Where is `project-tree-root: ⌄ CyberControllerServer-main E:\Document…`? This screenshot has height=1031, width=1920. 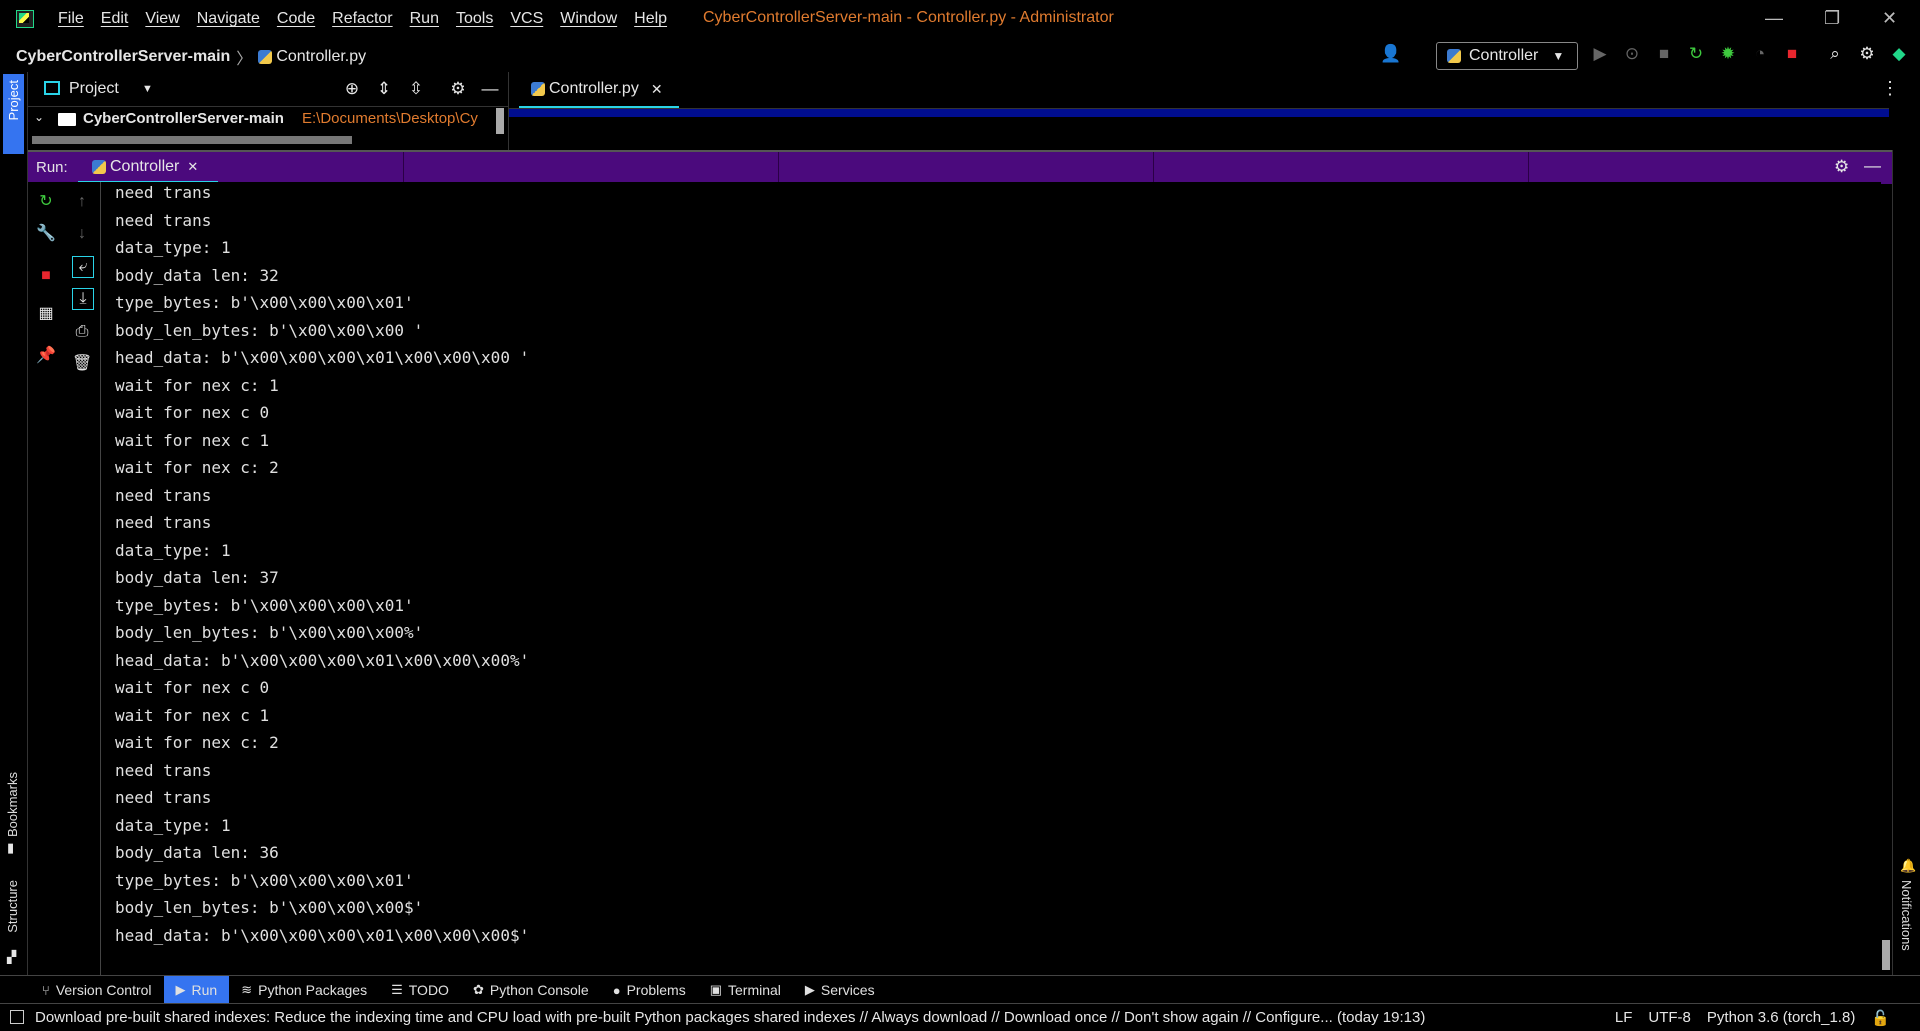
project-tree-root: ⌄ CyberControllerServer-main E:\Document… is located at coordinates (266, 120).